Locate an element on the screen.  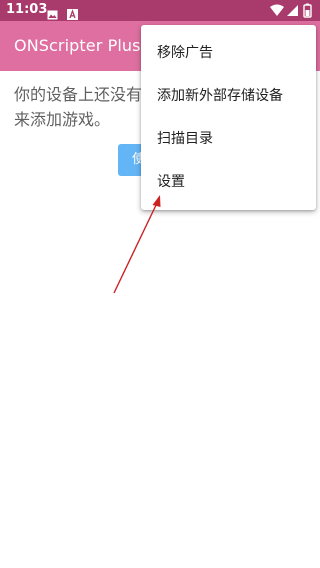
wifi-icon is located at coordinates (277, 10).